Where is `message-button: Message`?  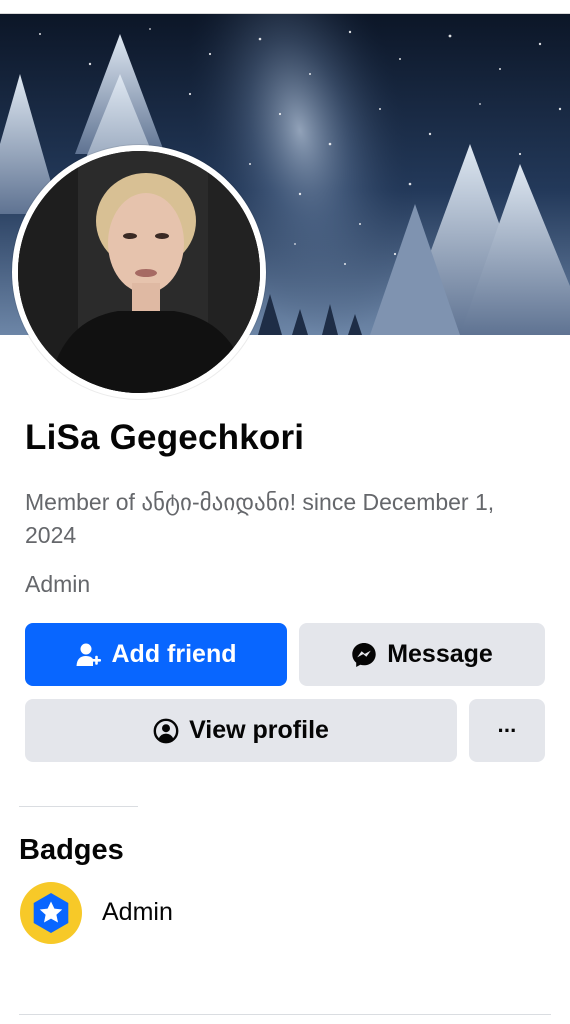 message-button: Message is located at coordinates (422, 654).